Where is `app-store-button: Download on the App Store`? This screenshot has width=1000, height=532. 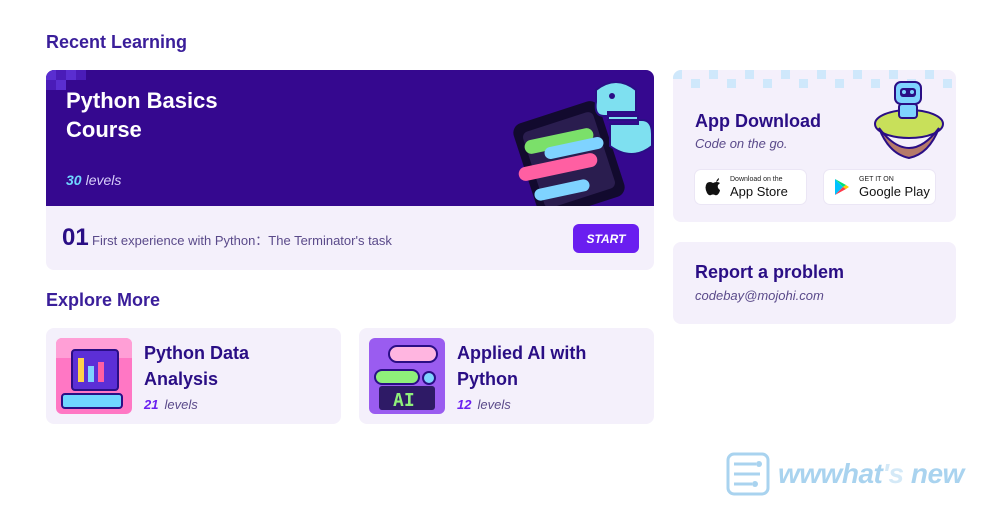
app-store-button: Download on the App Store is located at coordinates (750, 187).